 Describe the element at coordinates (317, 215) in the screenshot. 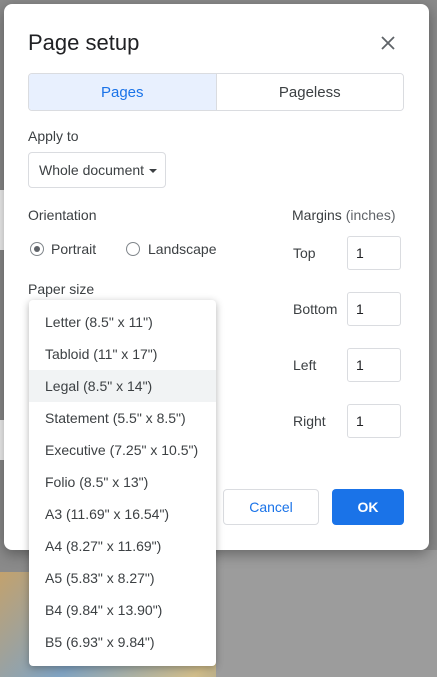

I see `margins-title: Margins` at that location.